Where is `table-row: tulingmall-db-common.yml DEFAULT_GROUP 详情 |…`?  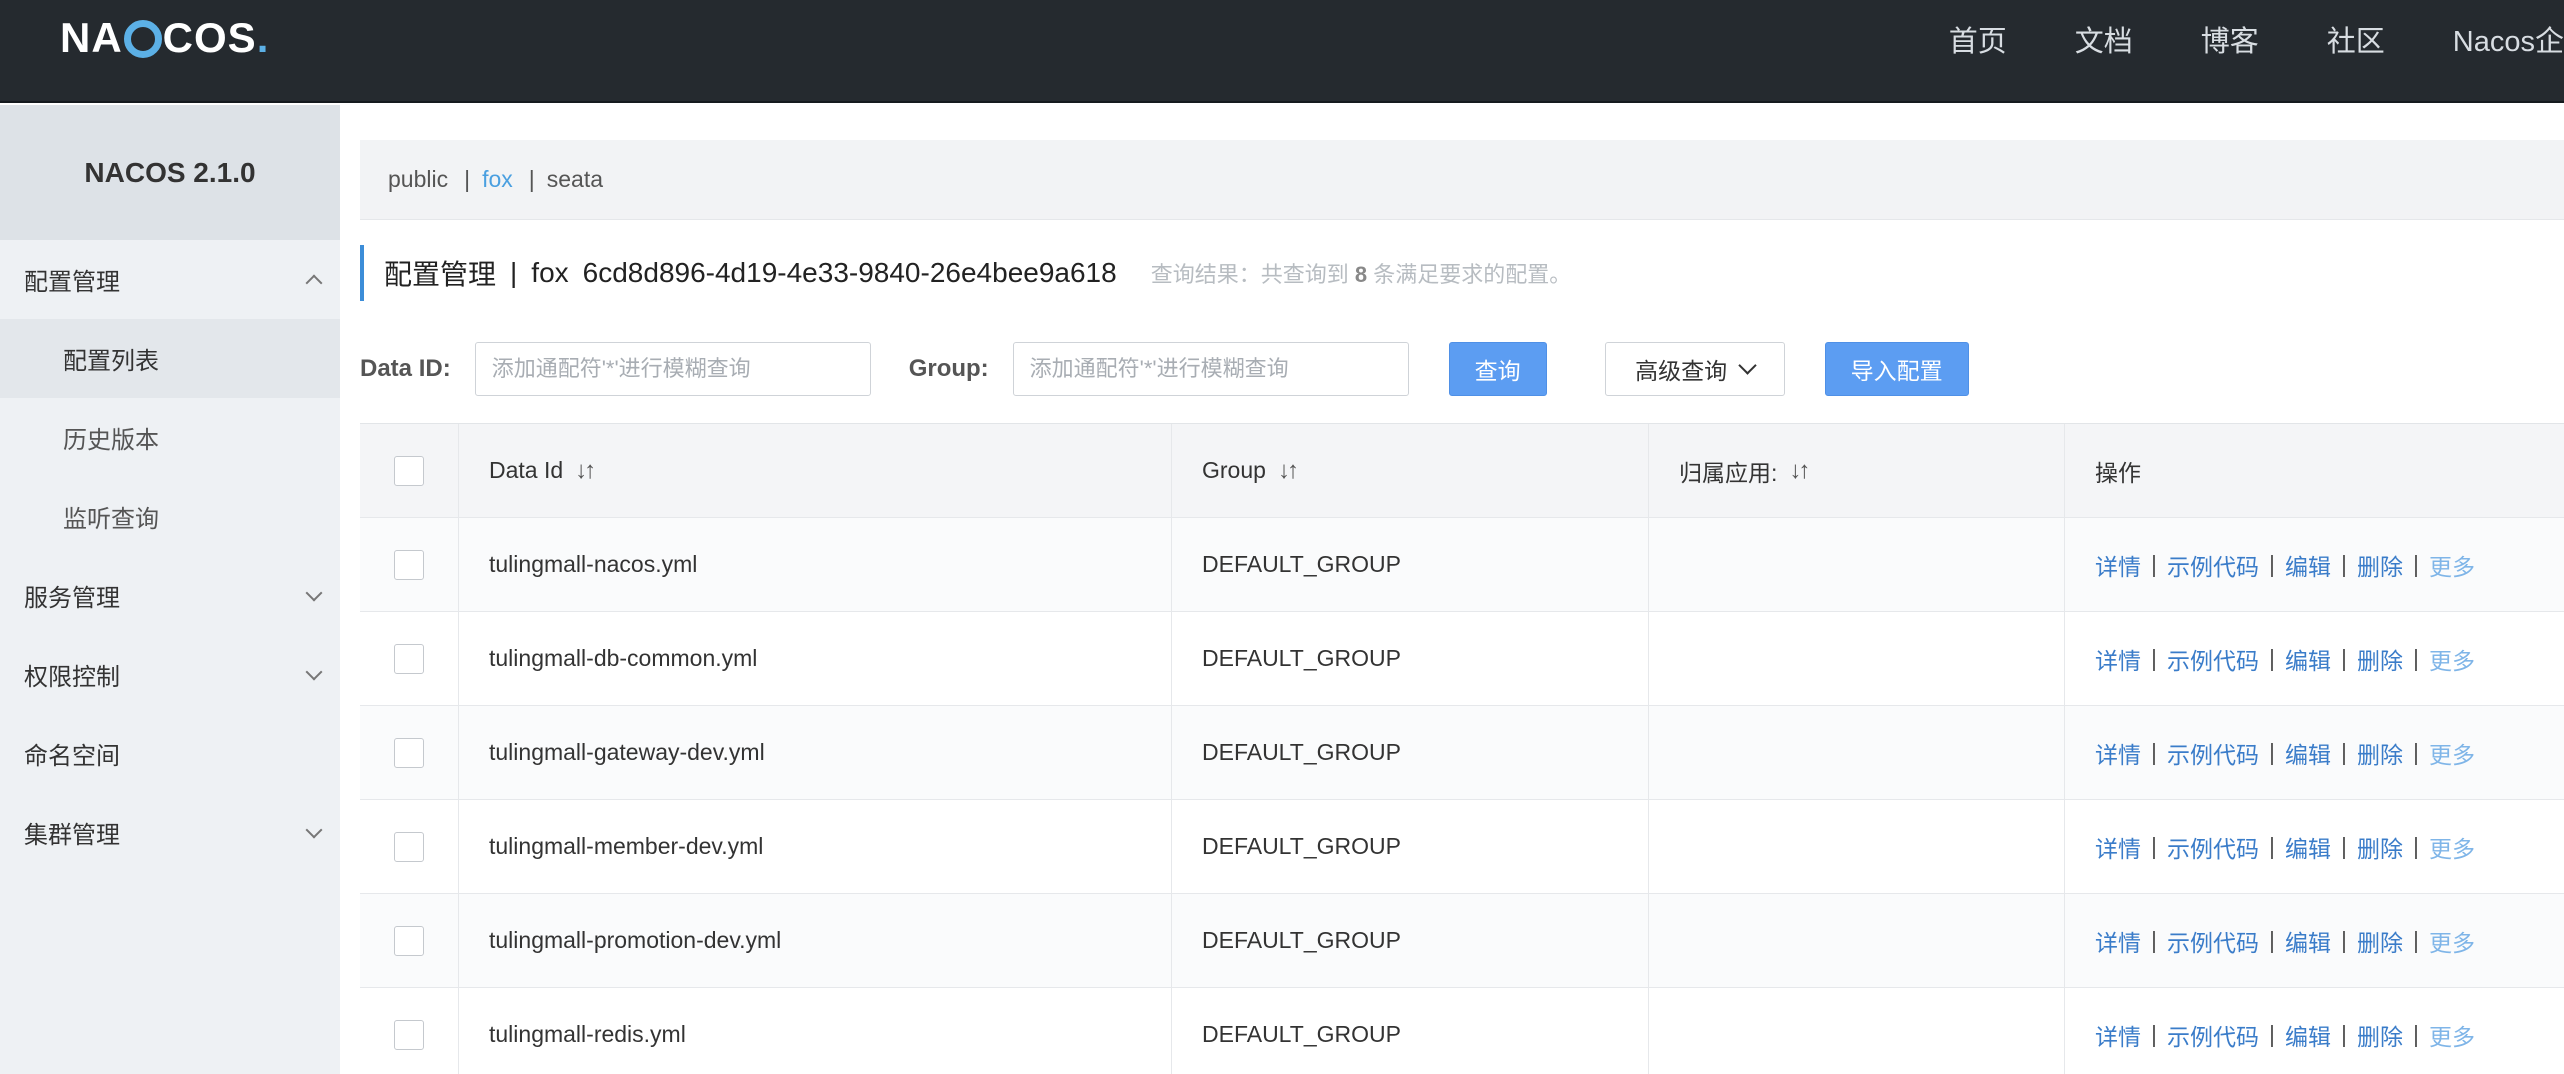 table-row: tulingmall-db-common.yml DEFAULT_GROUP 详情 |… is located at coordinates (1462, 659).